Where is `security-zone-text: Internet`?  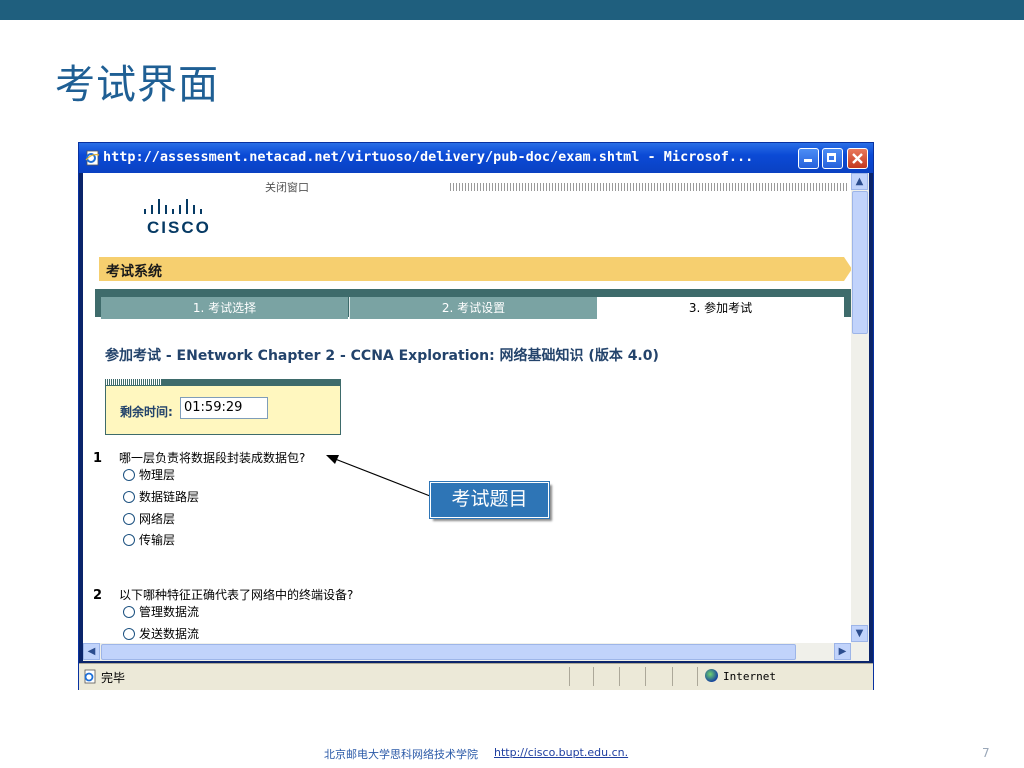
security-zone-text: Internet is located at coordinates (749, 676).